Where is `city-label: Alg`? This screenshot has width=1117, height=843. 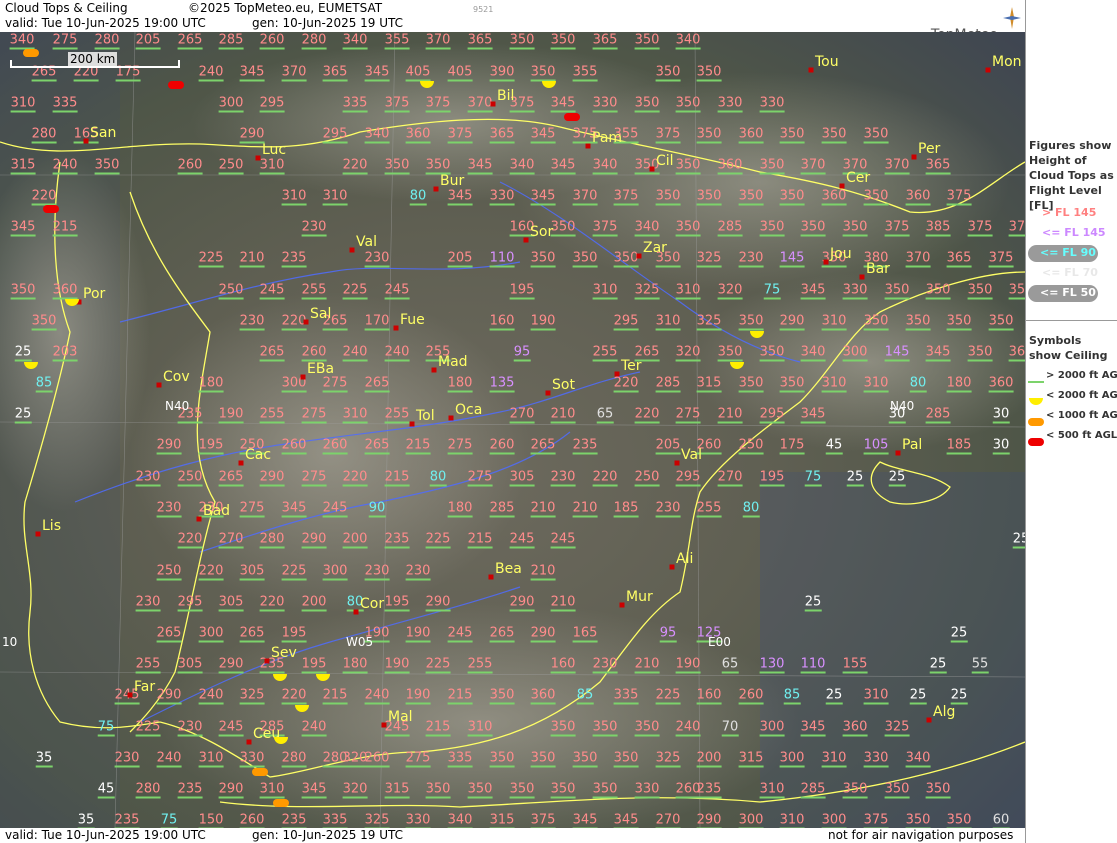 city-label: Alg is located at coordinates (944, 712).